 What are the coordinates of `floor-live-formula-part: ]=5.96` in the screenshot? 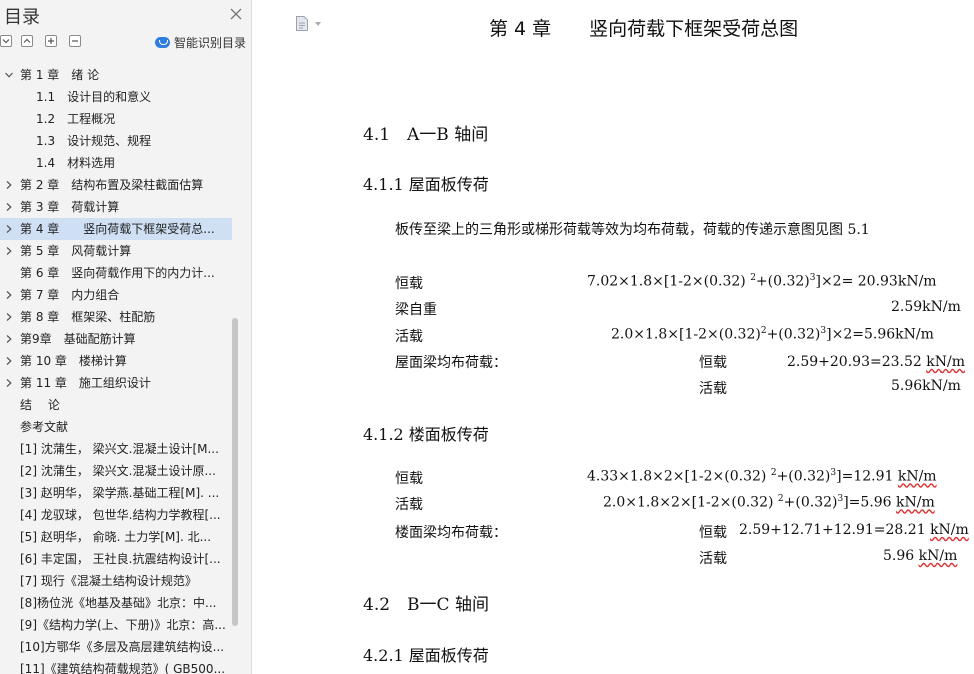 It's located at (870, 502).